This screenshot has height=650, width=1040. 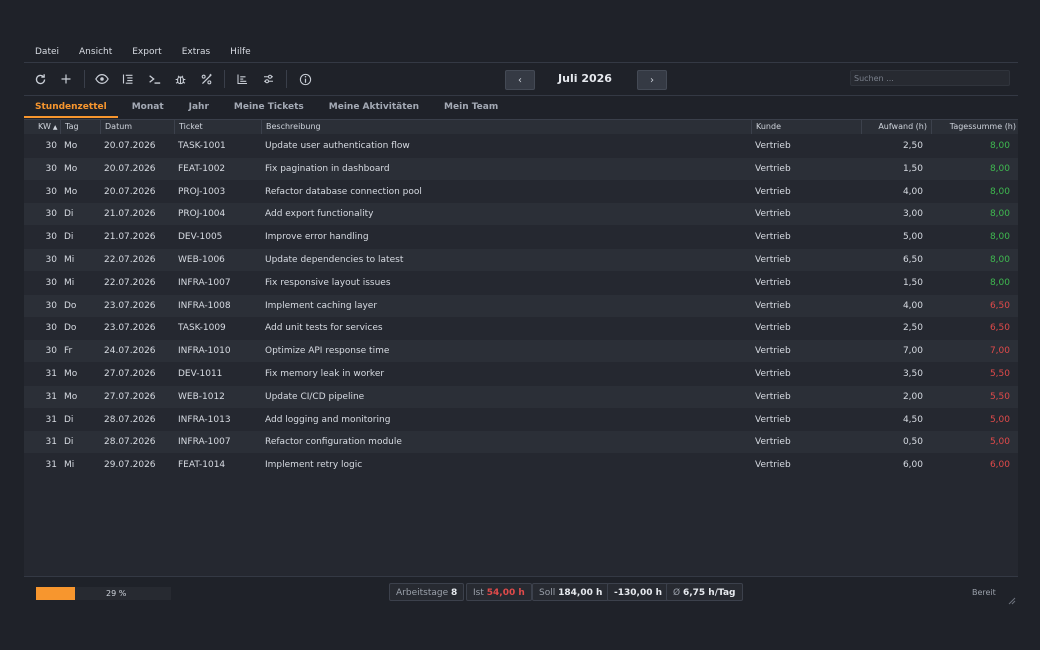 I want to click on column-header-beschreibung: Beschreibung, so click(x=507, y=127).